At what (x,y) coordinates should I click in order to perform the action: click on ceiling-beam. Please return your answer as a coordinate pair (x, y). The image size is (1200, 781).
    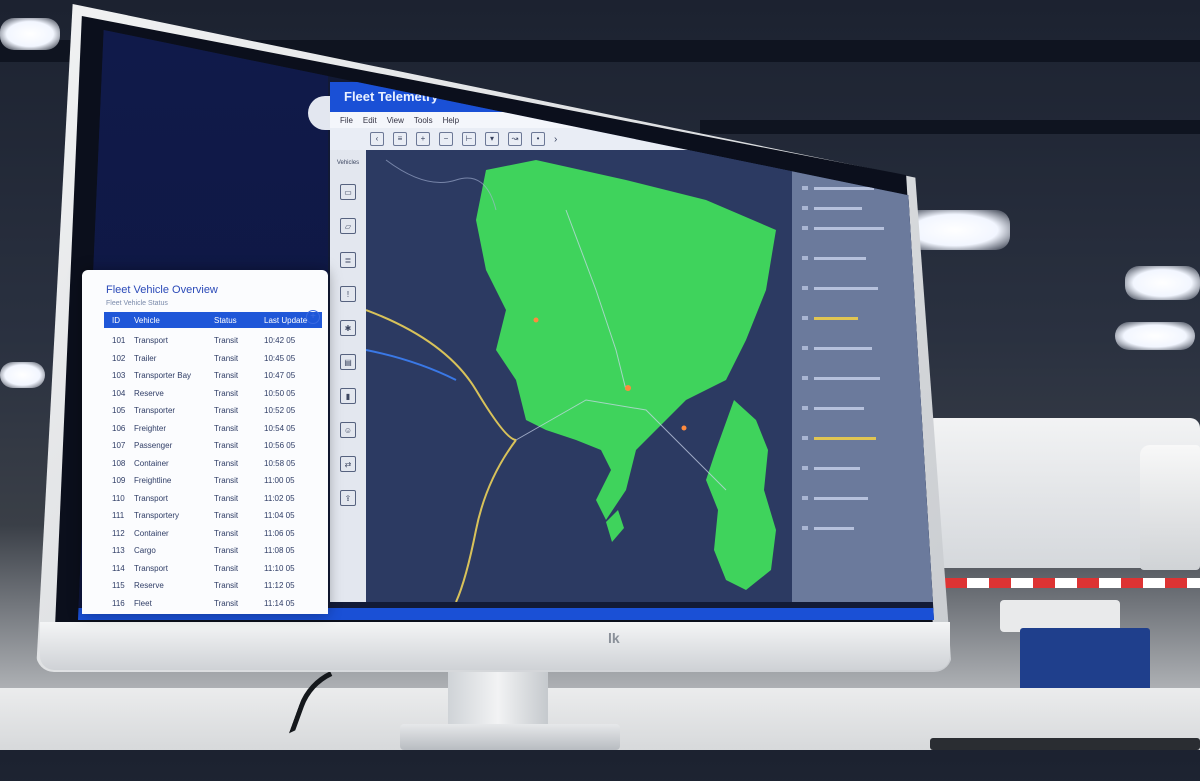
    Looking at the image, I should click on (950, 127).